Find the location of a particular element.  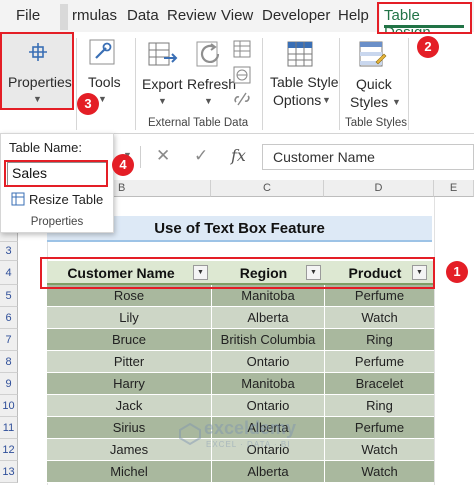

highlight-properties is located at coordinates (37, 71).